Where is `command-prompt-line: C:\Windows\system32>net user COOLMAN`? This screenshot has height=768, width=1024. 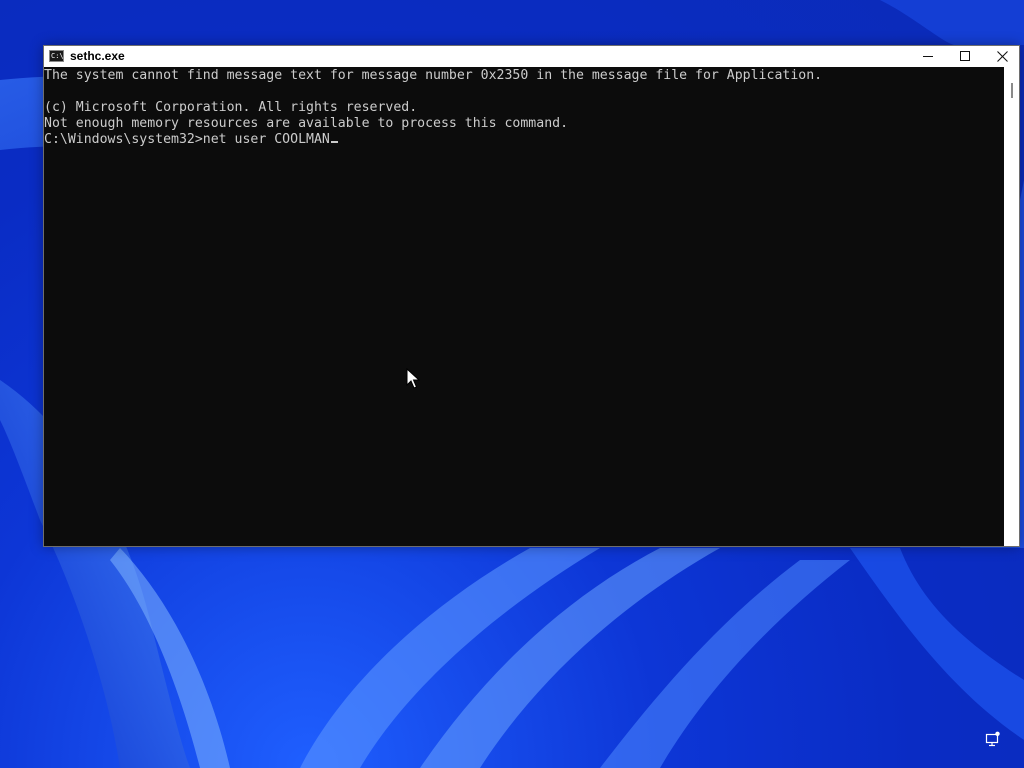 command-prompt-line: C:\Windows\system32>net user COOLMAN is located at coordinates (191, 140).